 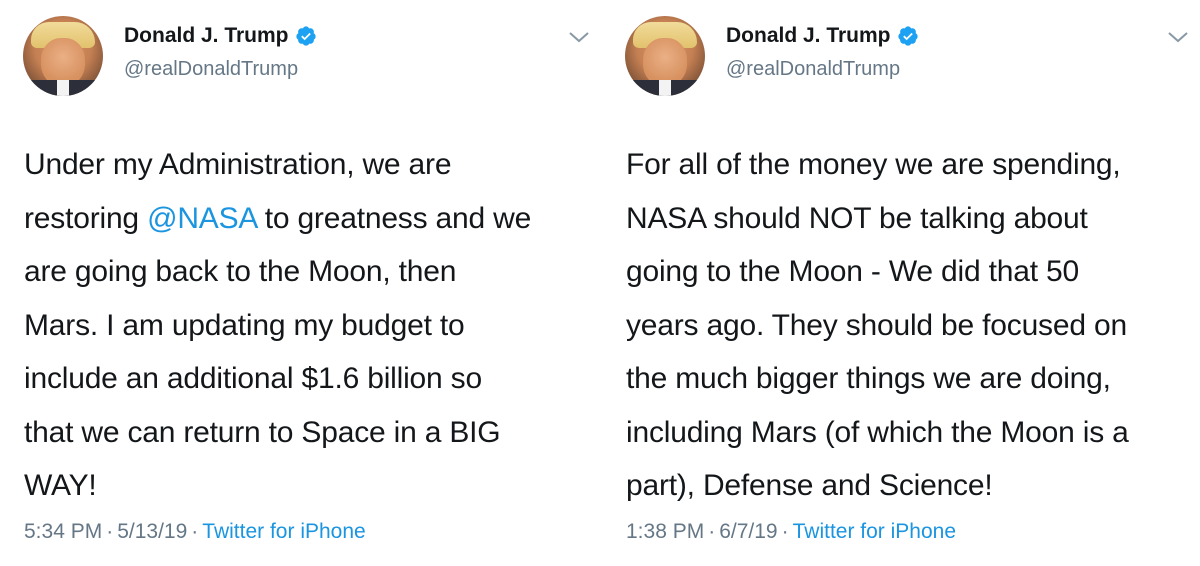 What do you see at coordinates (748, 531) in the screenshot?
I see `tweet-date: 6/7/19` at bounding box center [748, 531].